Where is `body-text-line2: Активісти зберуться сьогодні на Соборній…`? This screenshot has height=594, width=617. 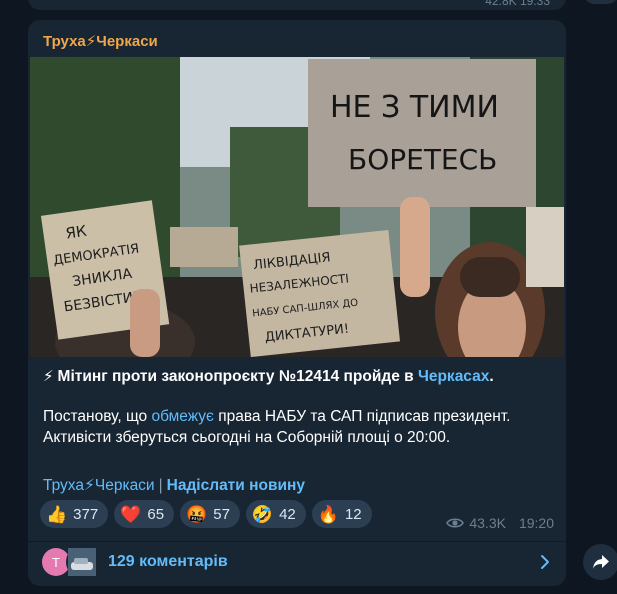
body-text-line2: Активісти зберуться сьогодні на Соборній… is located at coordinates (247, 437).